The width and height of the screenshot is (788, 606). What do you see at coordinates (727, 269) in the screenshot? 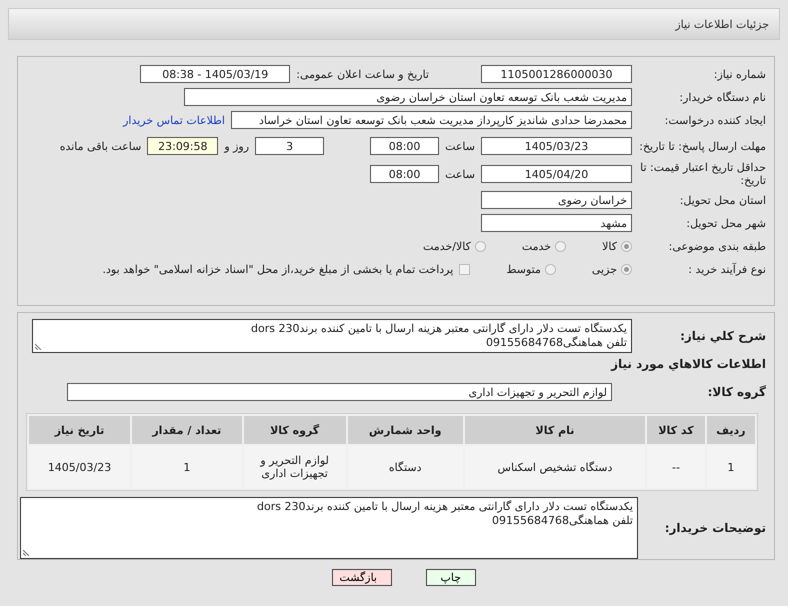
I see `field-label: نوع فرآیند خرید :` at bounding box center [727, 269].